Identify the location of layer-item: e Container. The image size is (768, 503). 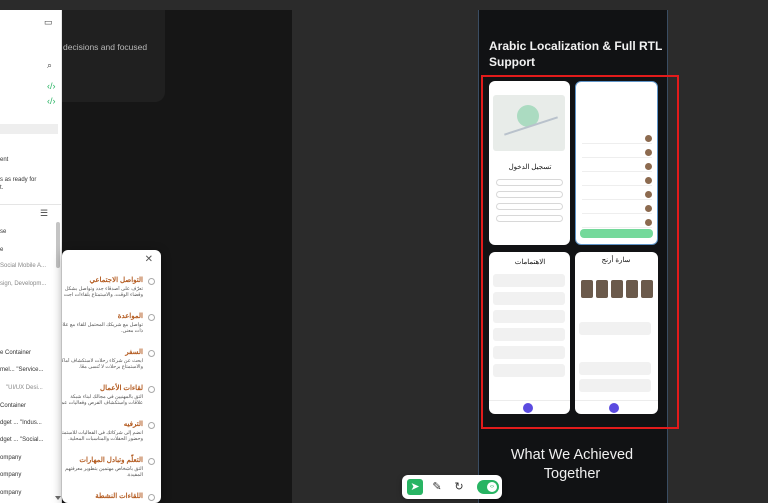
(15, 353).